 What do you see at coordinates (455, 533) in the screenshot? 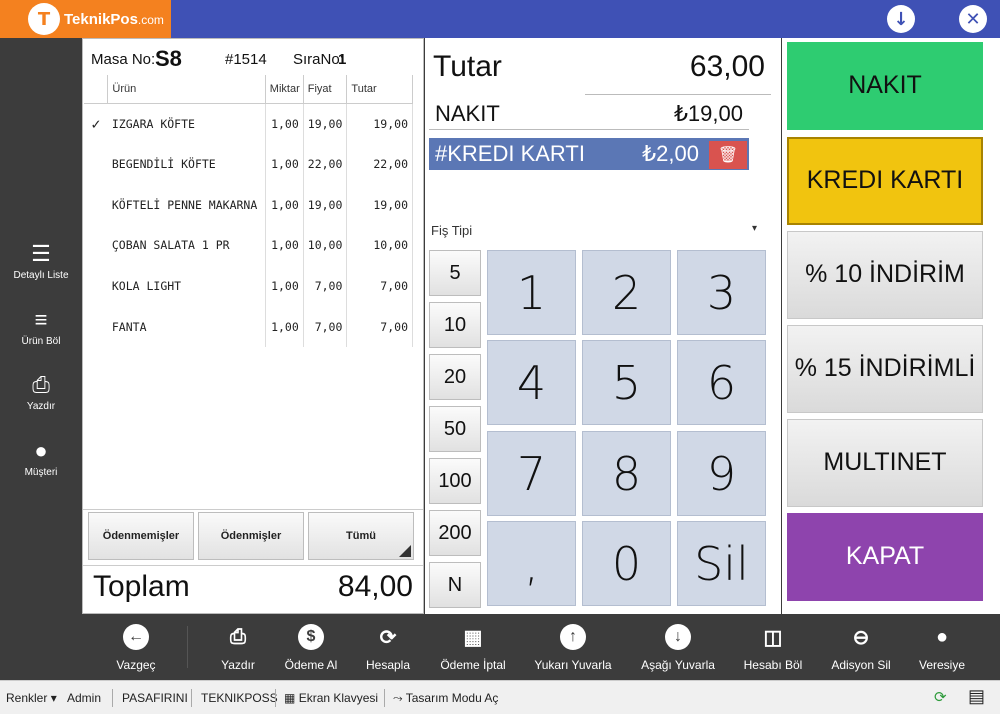
I see `quick-amount-button: 200` at bounding box center [455, 533].